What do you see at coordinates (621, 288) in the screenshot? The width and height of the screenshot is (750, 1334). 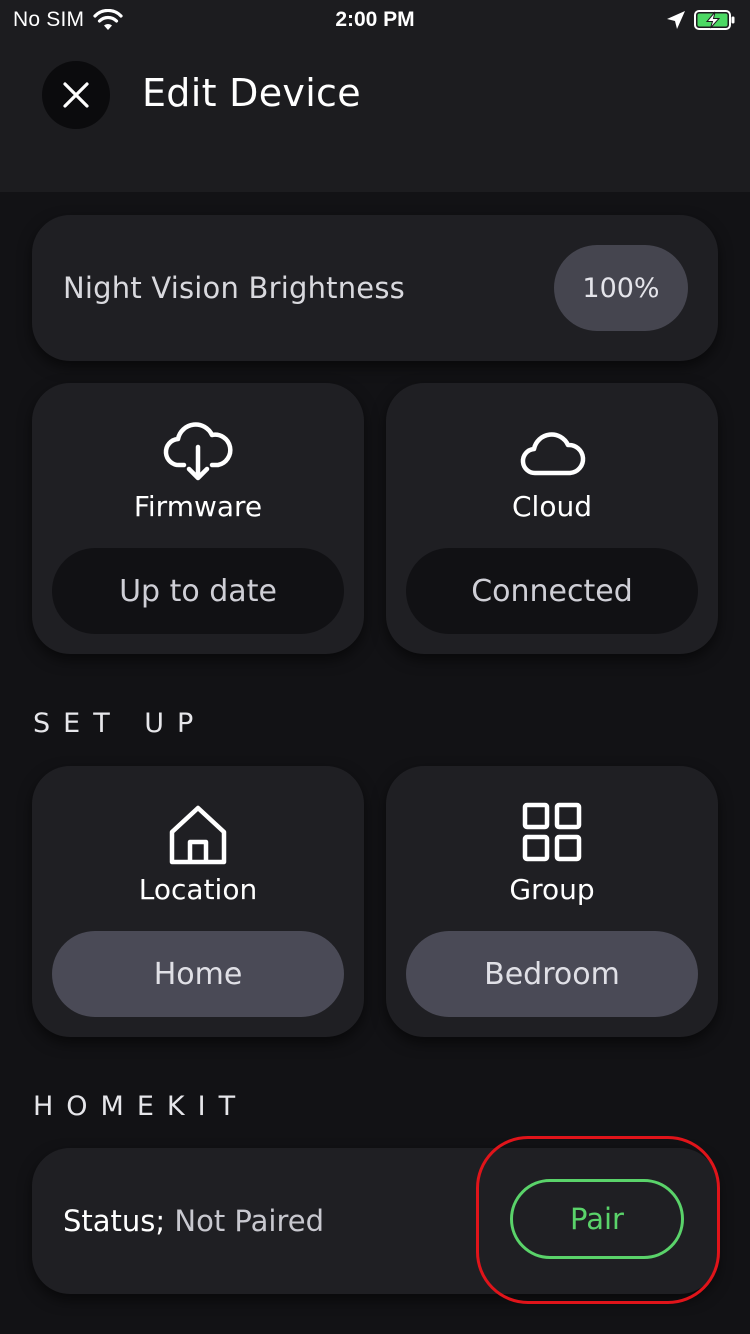 I see `night-vision-value-button: 100%` at bounding box center [621, 288].